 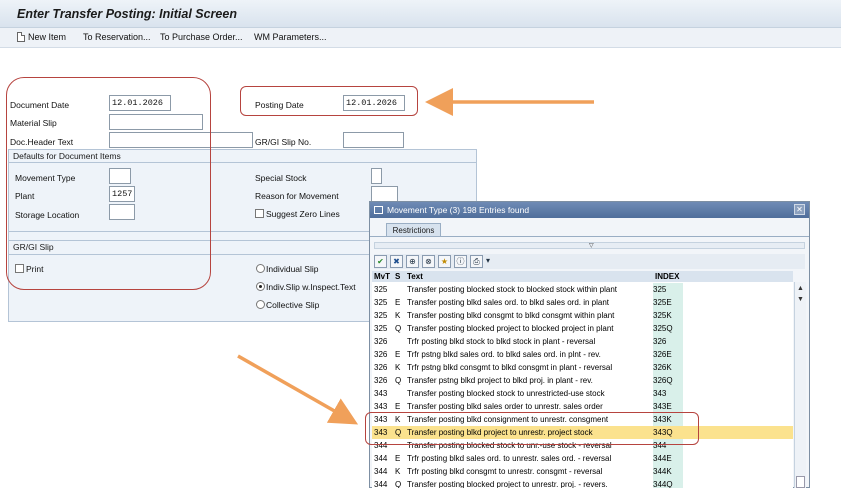 What do you see at coordinates (397, 276) in the screenshot?
I see `column-header-s: S` at bounding box center [397, 276].